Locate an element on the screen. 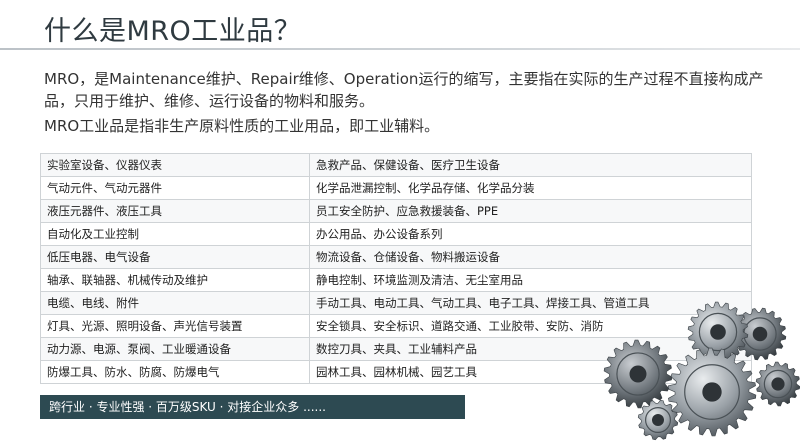  category-right-cell: 物流设备、仓储设备、物料搬运设备 is located at coordinates (530, 257).